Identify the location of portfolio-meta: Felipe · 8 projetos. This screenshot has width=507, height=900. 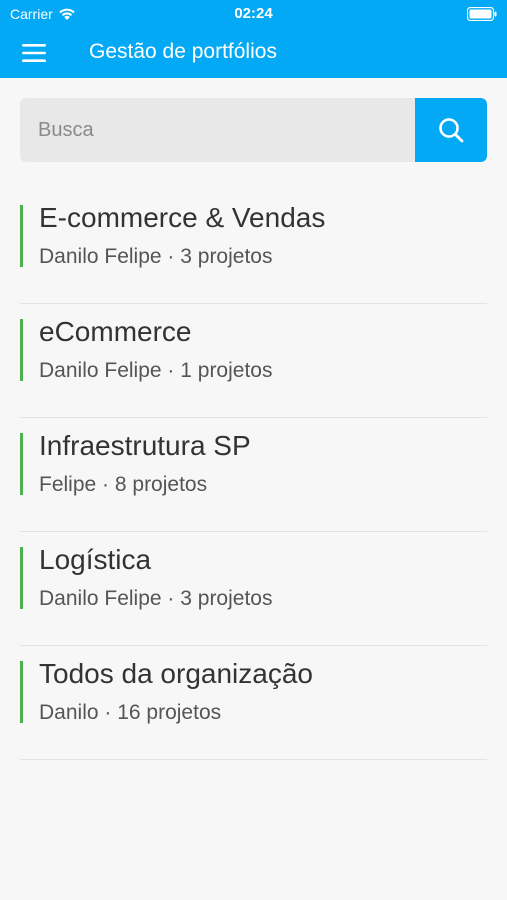
(123, 485).